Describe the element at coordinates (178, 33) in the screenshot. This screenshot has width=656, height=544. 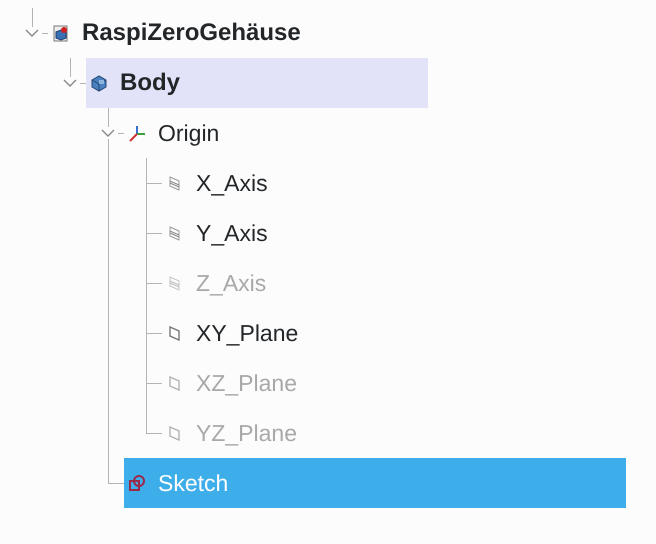
I see `tree-item: RaspiZeroGehäuse` at that location.